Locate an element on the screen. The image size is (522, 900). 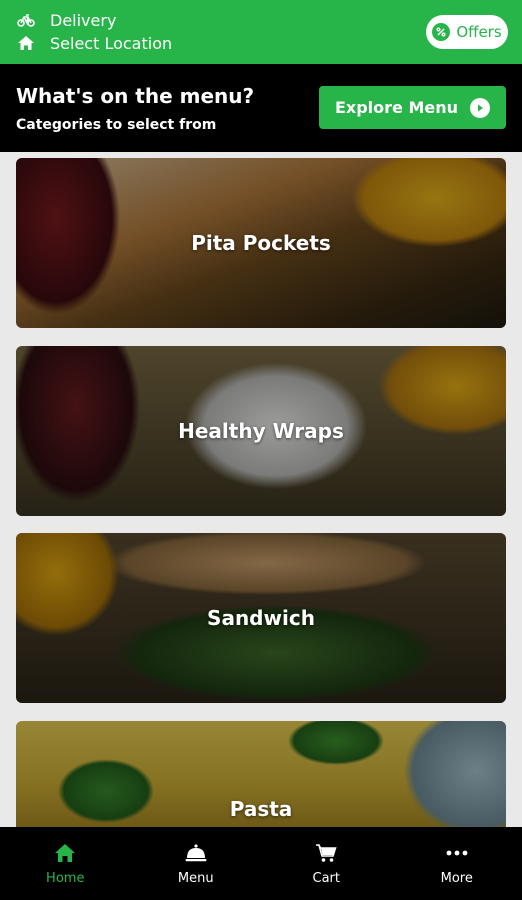
cart-icon is located at coordinates (326, 853).